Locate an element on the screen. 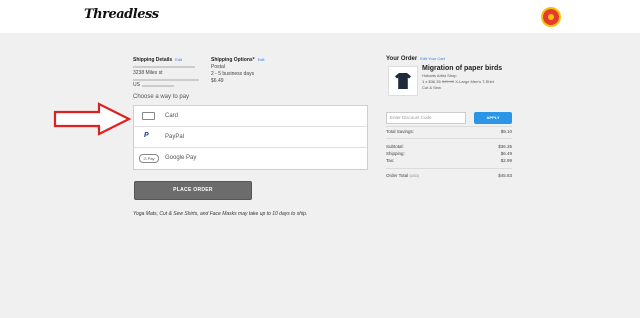 This screenshot has width=640, height=318. your-order-heading: Your Order Edit Your Cart is located at coordinates (415, 59).